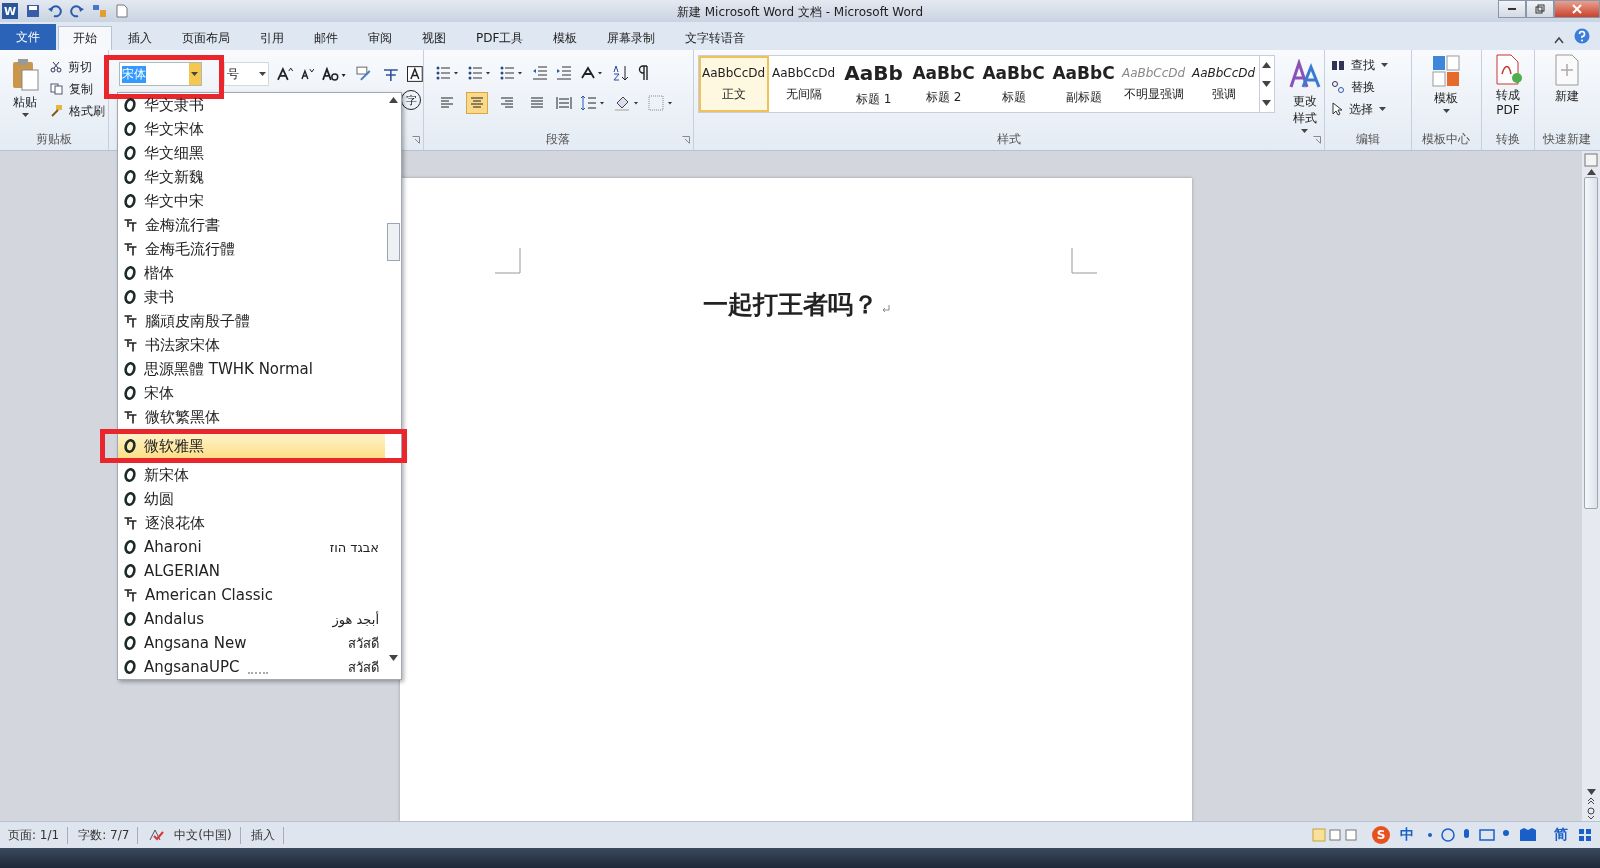 The height and width of the screenshot is (868, 1600). Describe the element at coordinates (251, 177) in the screenshot. I see `font-item: 华文新魏` at that location.